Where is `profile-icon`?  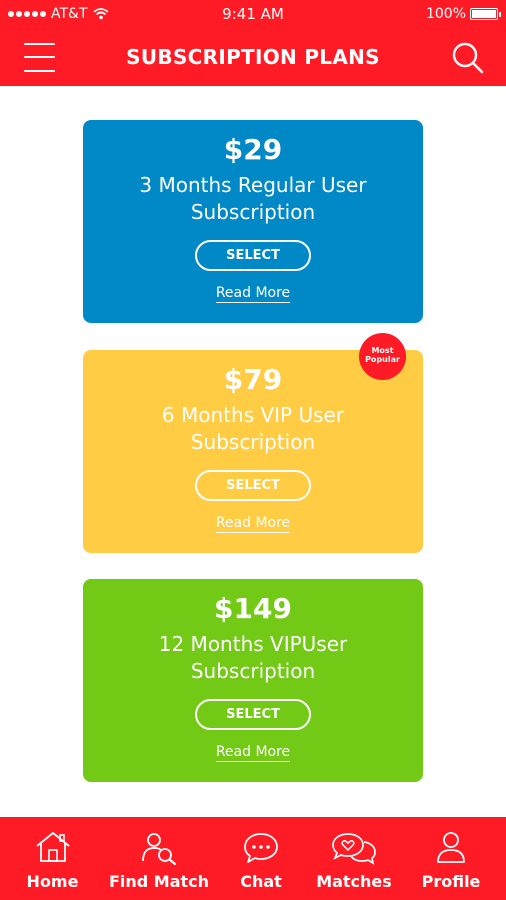 profile-icon is located at coordinates (451, 847).